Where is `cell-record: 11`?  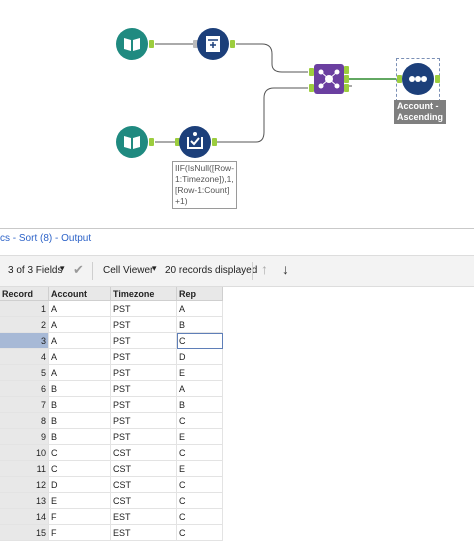 cell-record: 11 is located at coordinates (24, 468).